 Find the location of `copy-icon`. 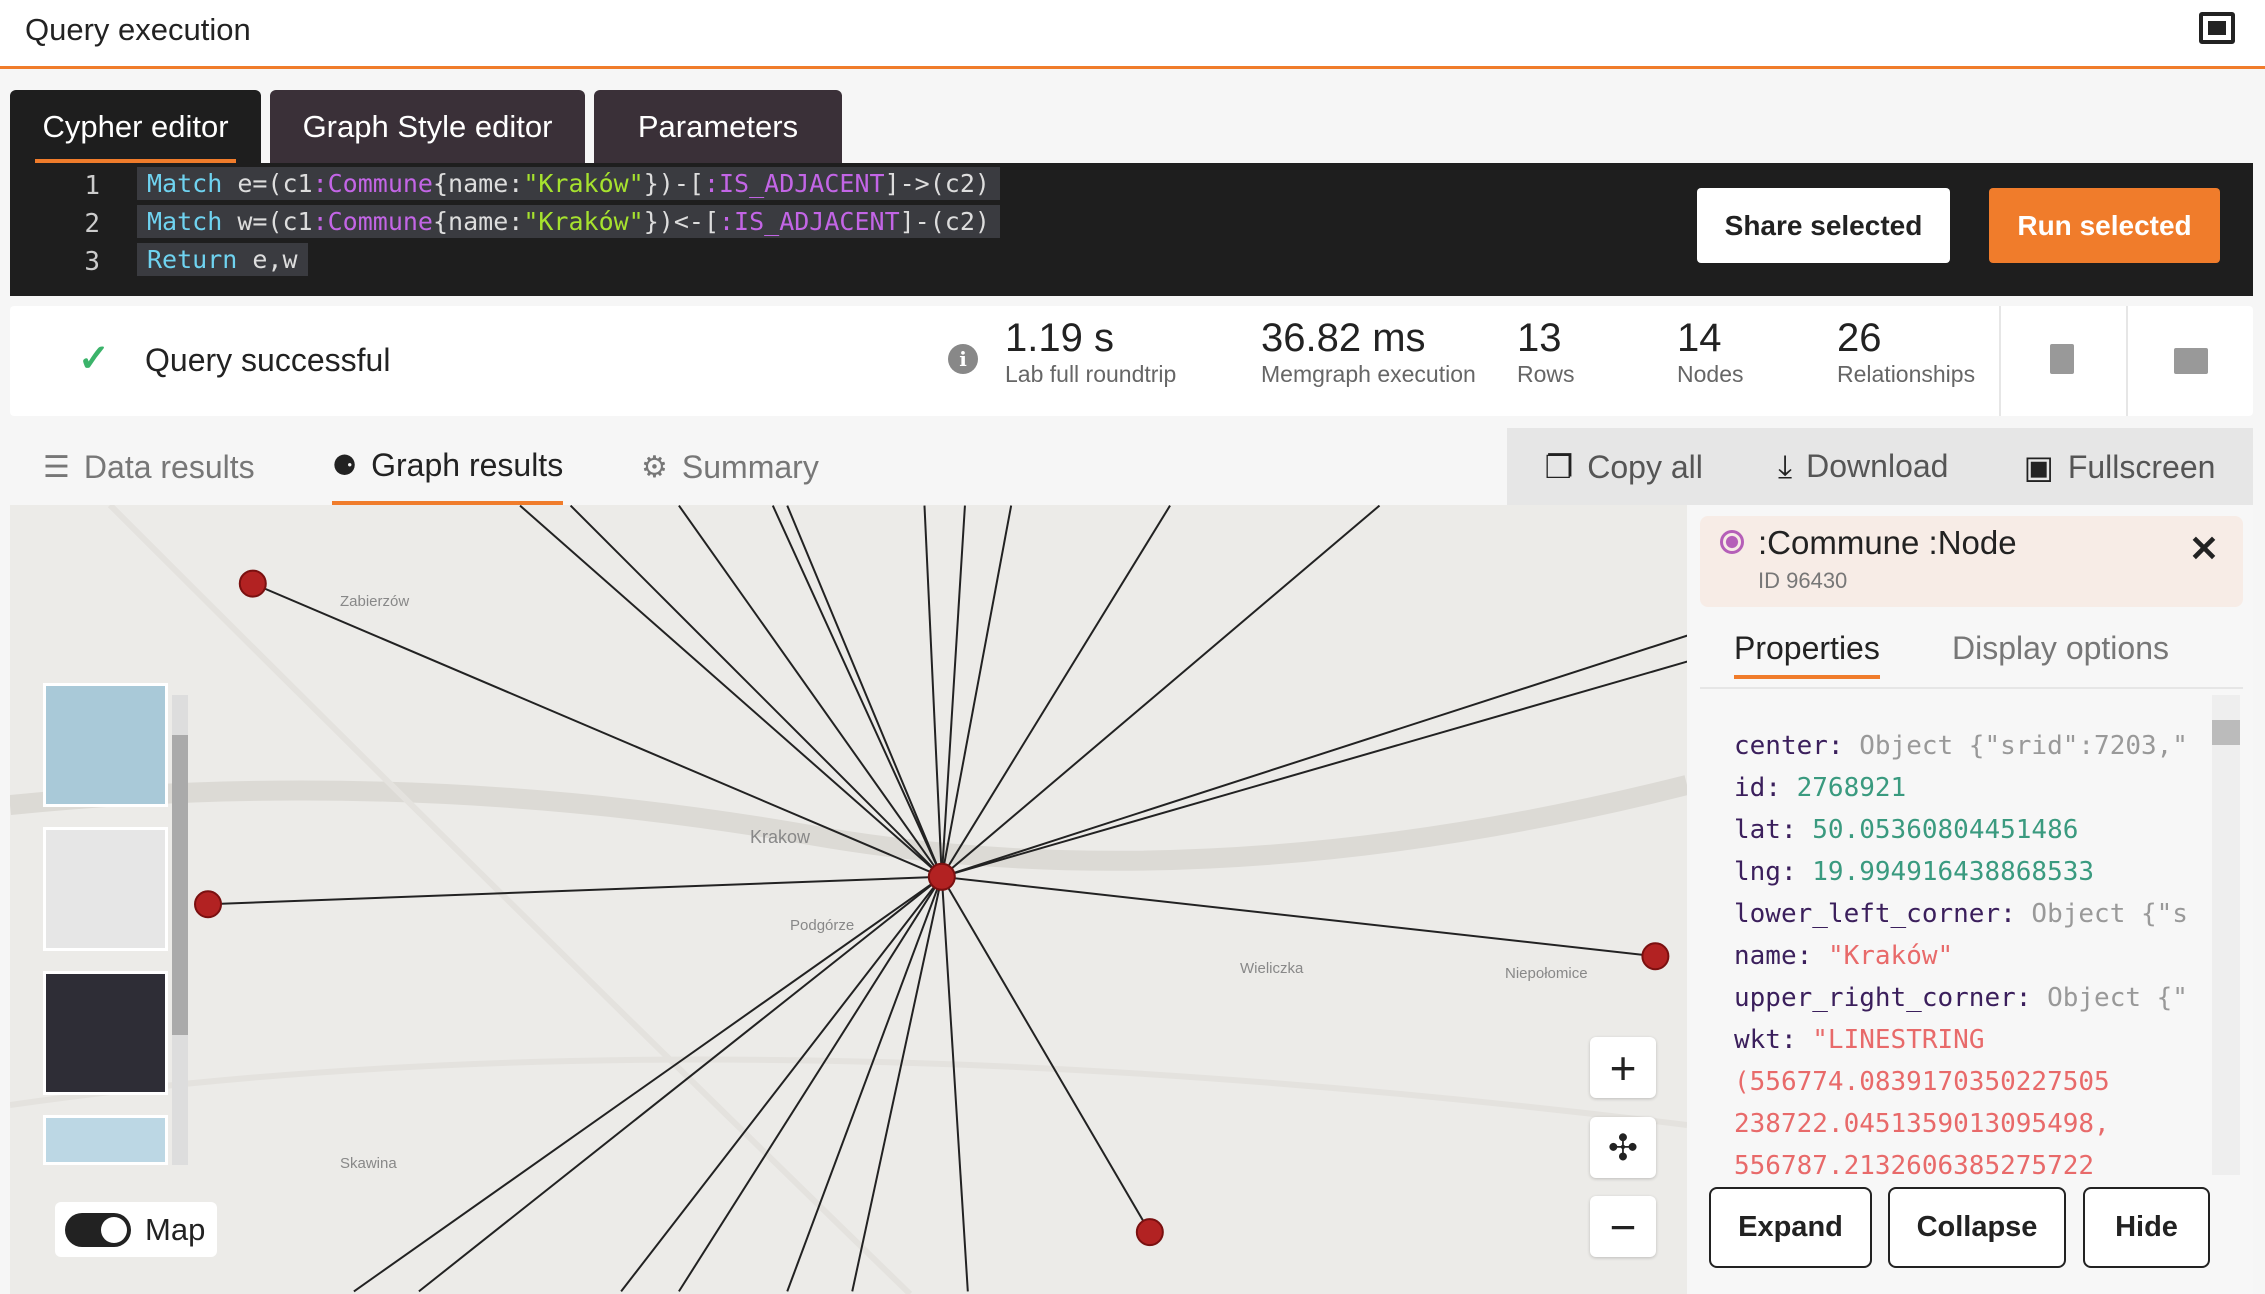

copy-icon is located at coordinates (2062, 359).